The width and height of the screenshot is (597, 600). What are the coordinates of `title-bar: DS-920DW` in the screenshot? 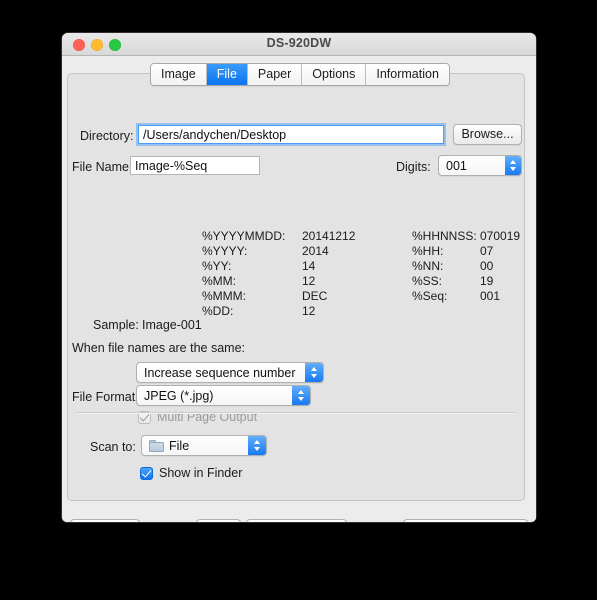 It's located at (299, 44).